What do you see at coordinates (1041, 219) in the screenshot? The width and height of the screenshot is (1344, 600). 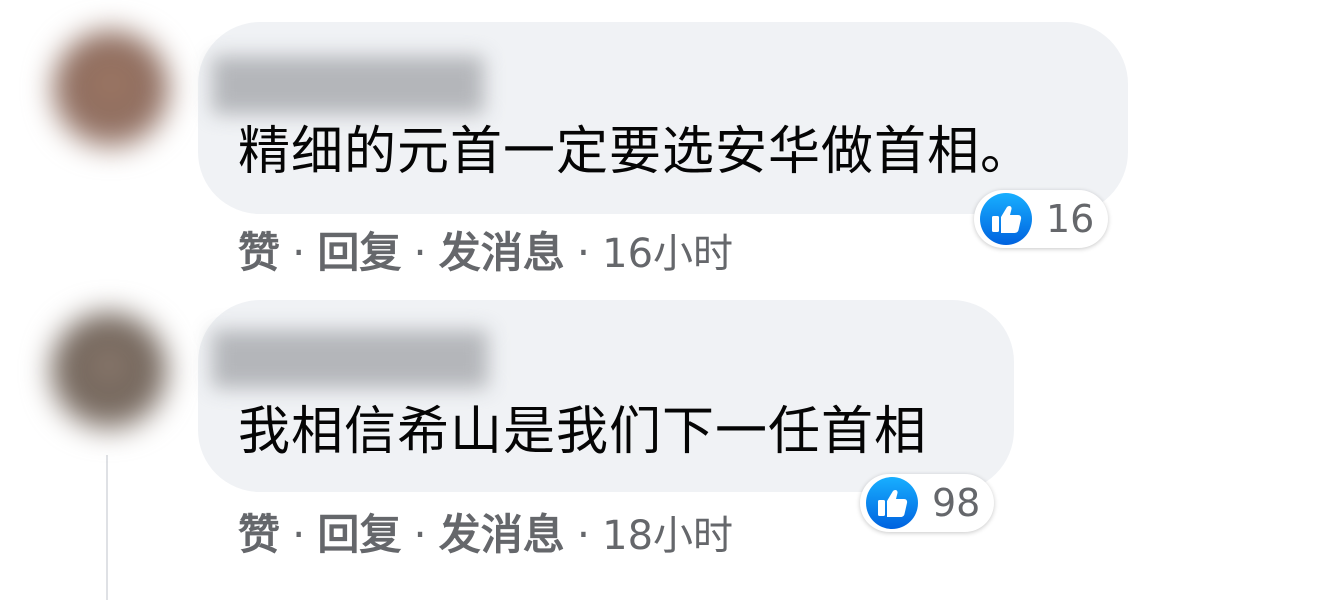 I see `reaction-summary: 16` at bounding box center [1041, 219].